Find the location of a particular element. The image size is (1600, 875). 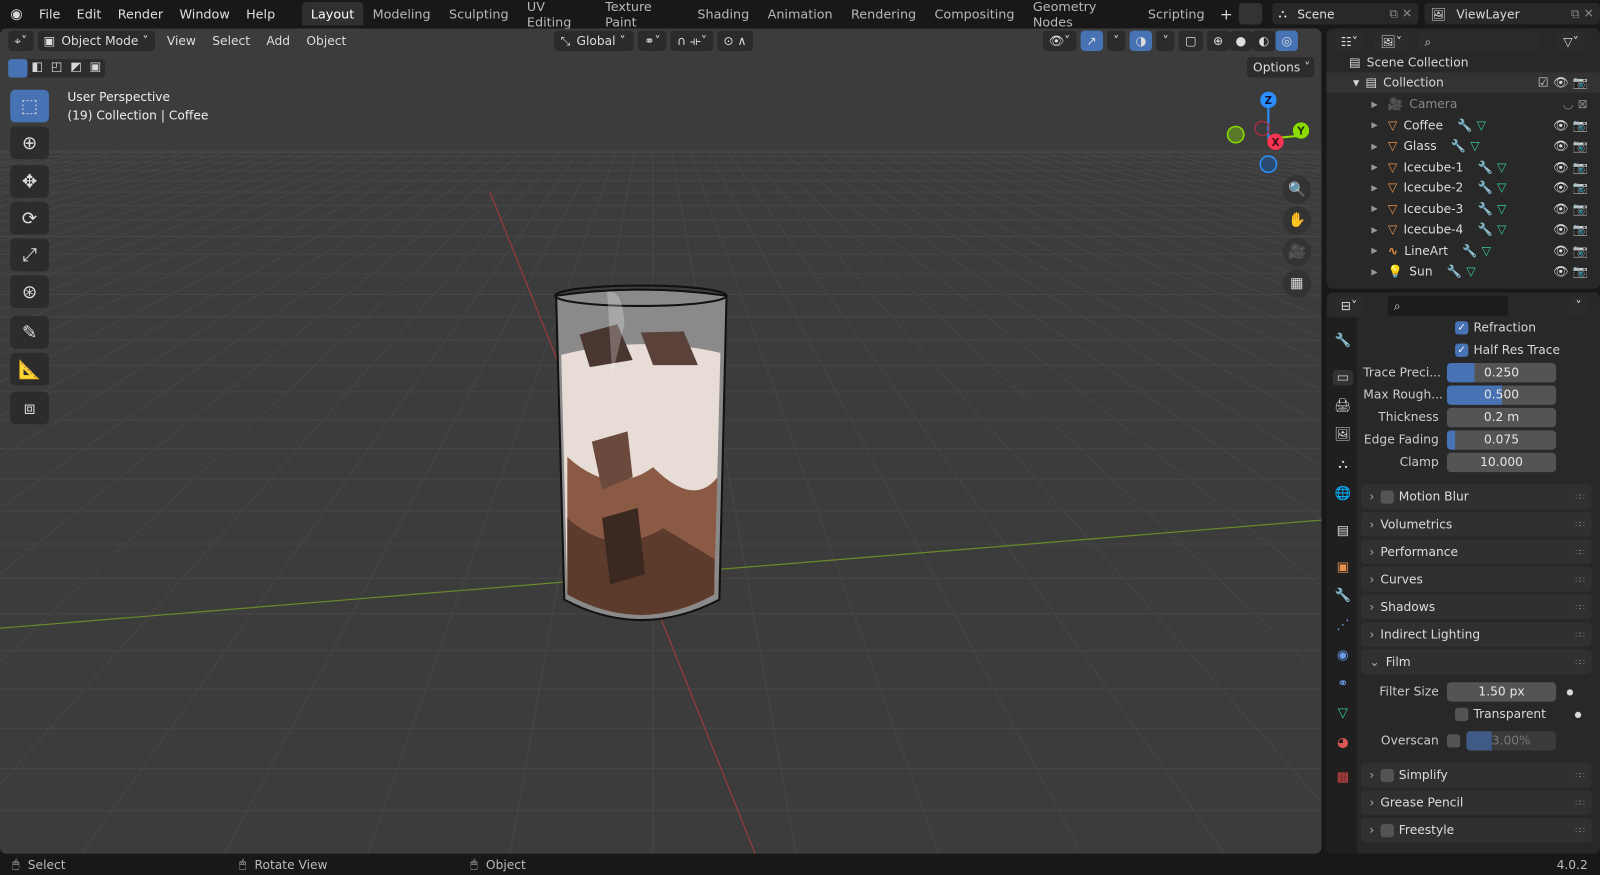

select-extend-icon: ◧ is located at coordinates (37, 68).